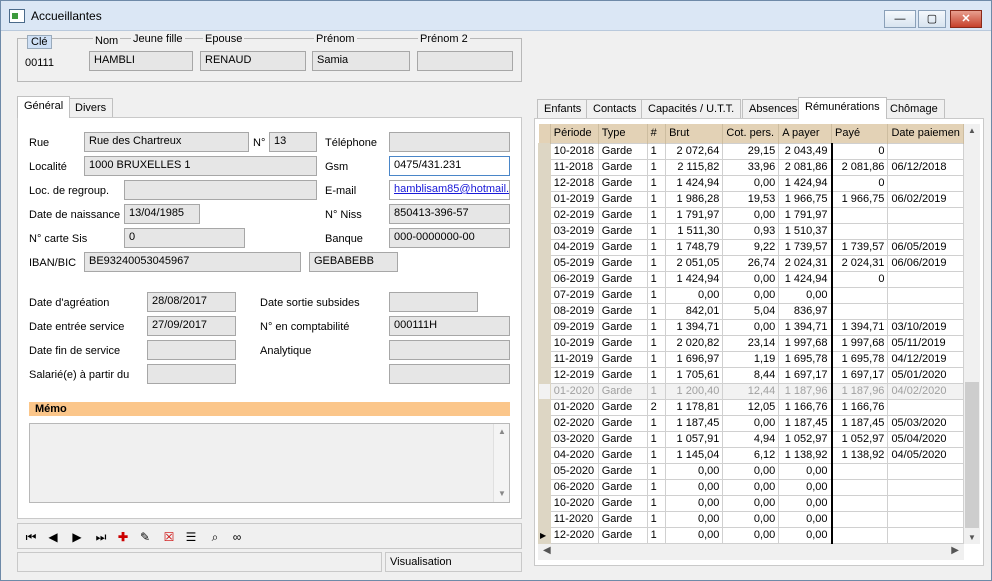 The height and width of the screenshot is (581, 992). Describe the element at coordinates (574, 133) in the screenshot. I see `grid-column-header: Période` at that location.